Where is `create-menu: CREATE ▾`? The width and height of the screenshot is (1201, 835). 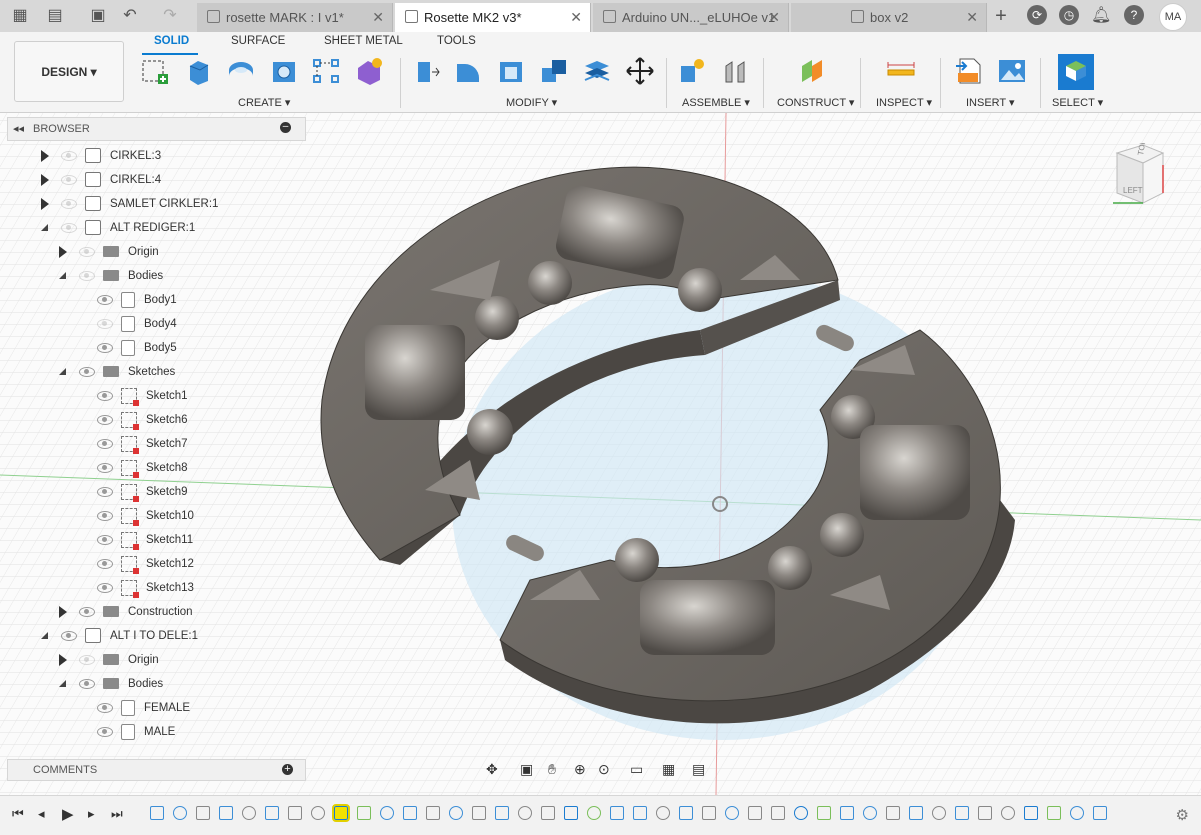
create-menu: CREATE ▾ is located at coordinates (264, 102).